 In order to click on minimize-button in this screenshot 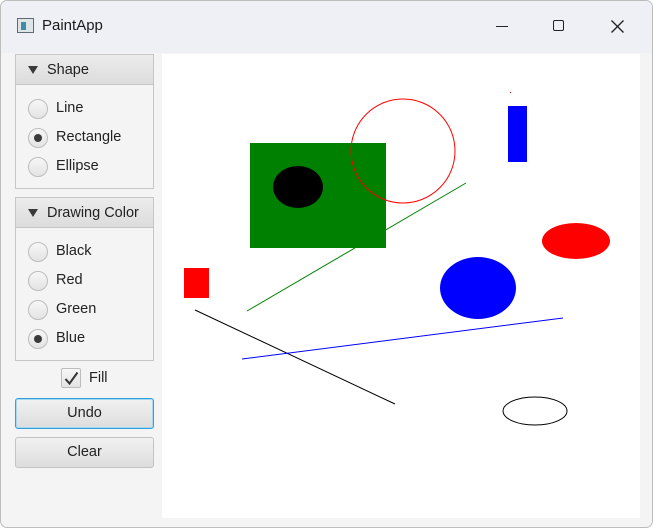, I will do `click(501, 27)`.